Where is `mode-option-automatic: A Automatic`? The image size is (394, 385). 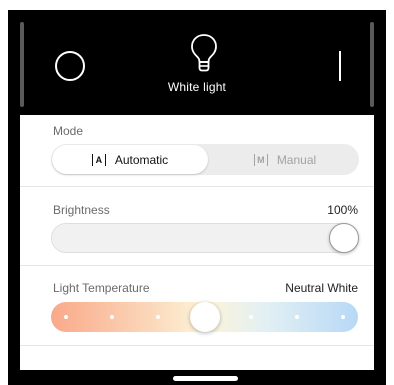 mode-option-automatic: A Automatic is located at coordinates (130, 159).